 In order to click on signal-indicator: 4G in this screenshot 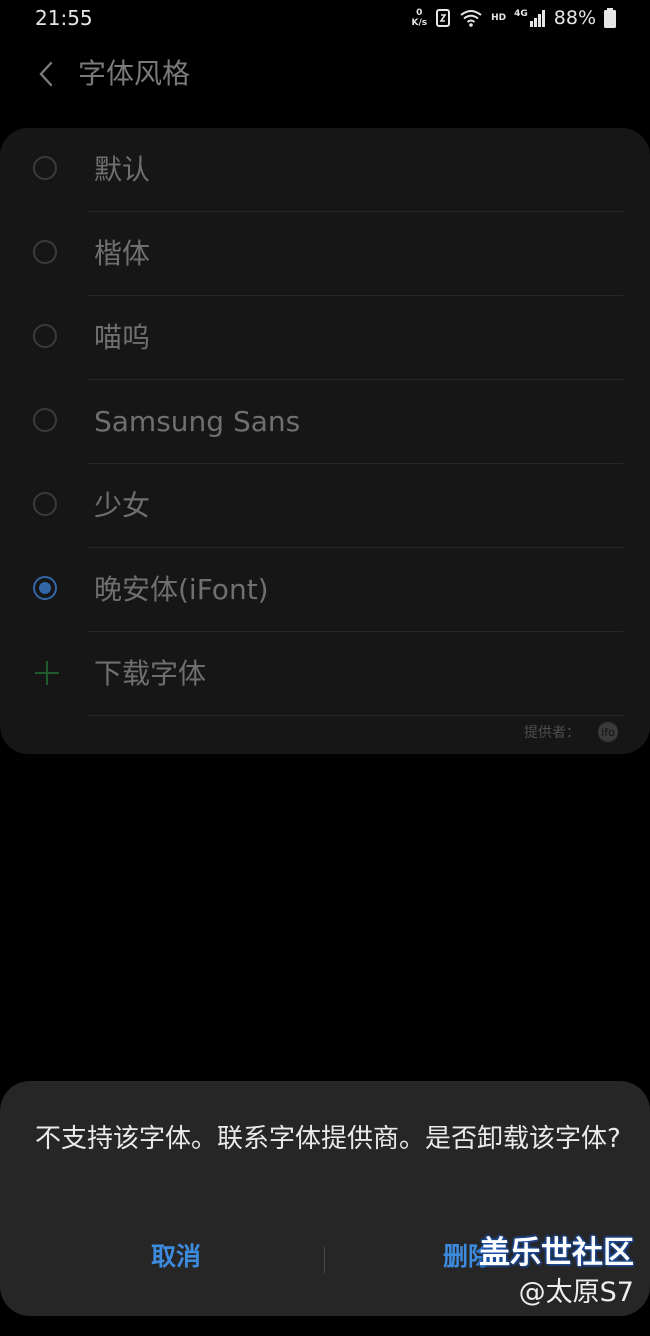, I will do `click(530, 18)`.